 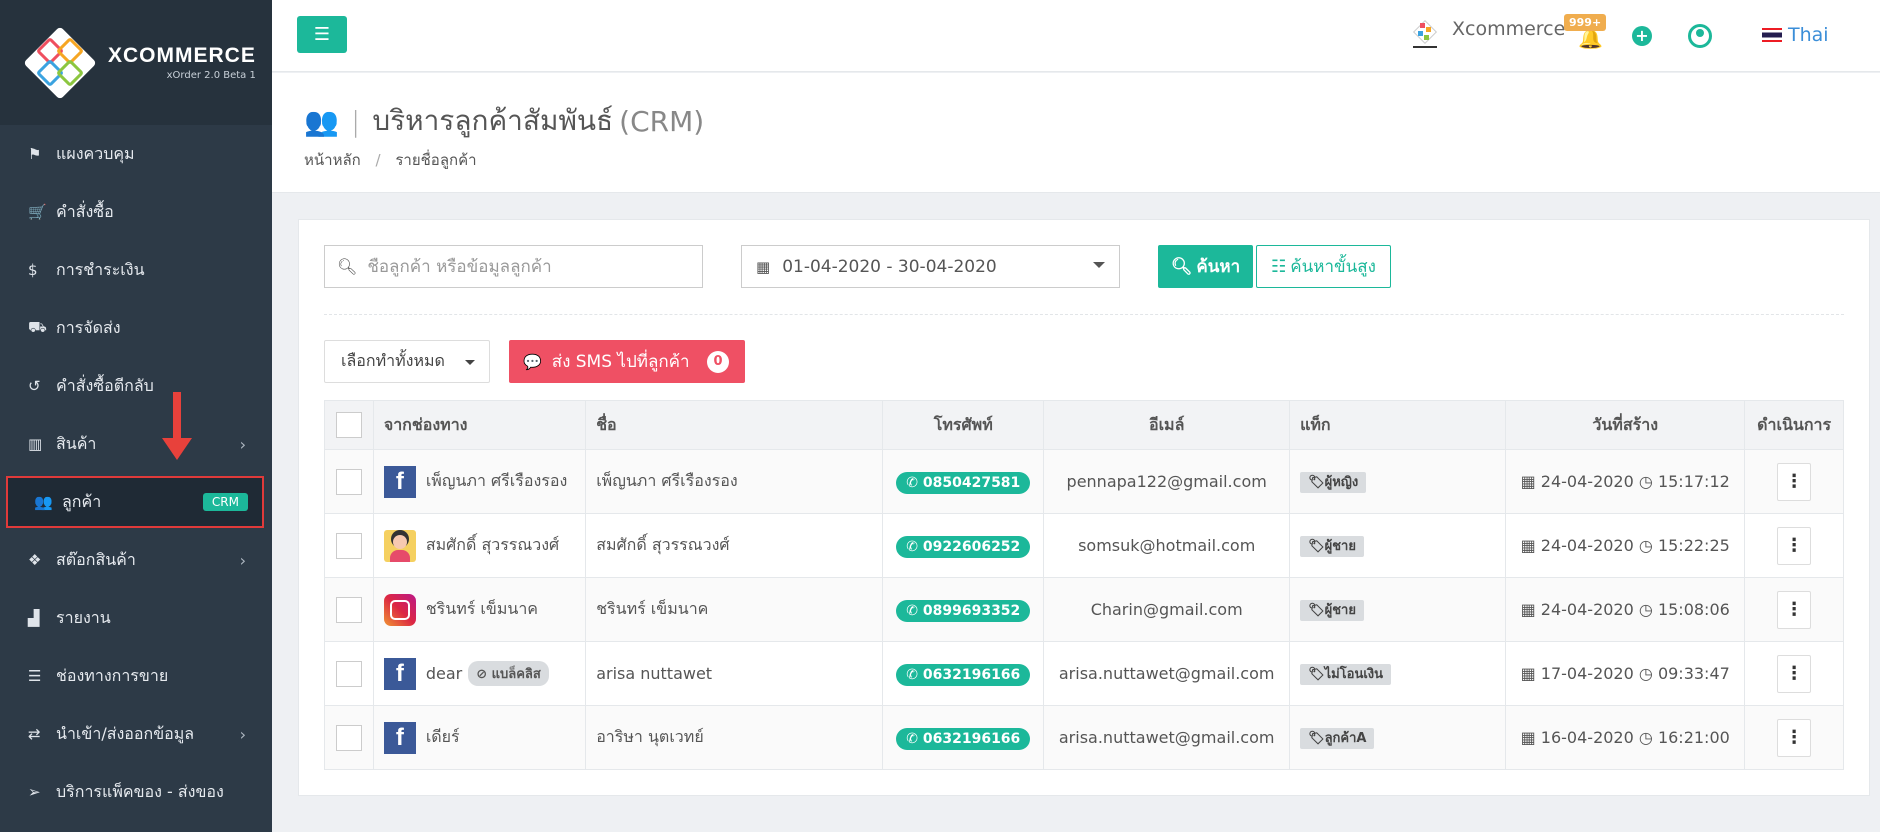 I want to click on row-select-cell, so click(x=349, y=673).